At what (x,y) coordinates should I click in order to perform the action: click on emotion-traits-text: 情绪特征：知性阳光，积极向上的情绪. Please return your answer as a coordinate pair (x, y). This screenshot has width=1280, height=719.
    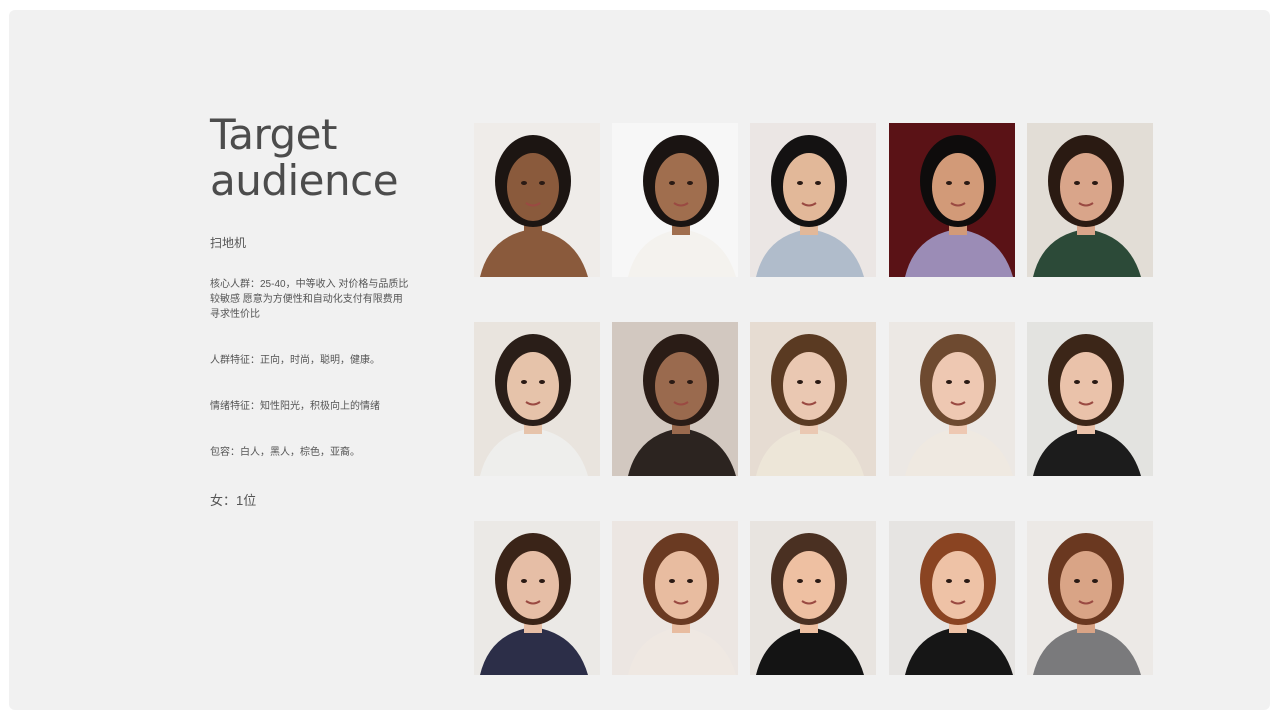
    Looking at the image, I should click on (295, 406).